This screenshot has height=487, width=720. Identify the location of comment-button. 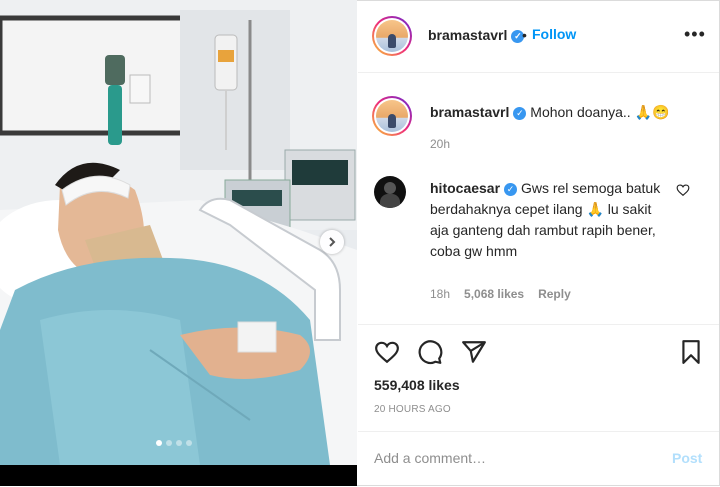
(430, 354).